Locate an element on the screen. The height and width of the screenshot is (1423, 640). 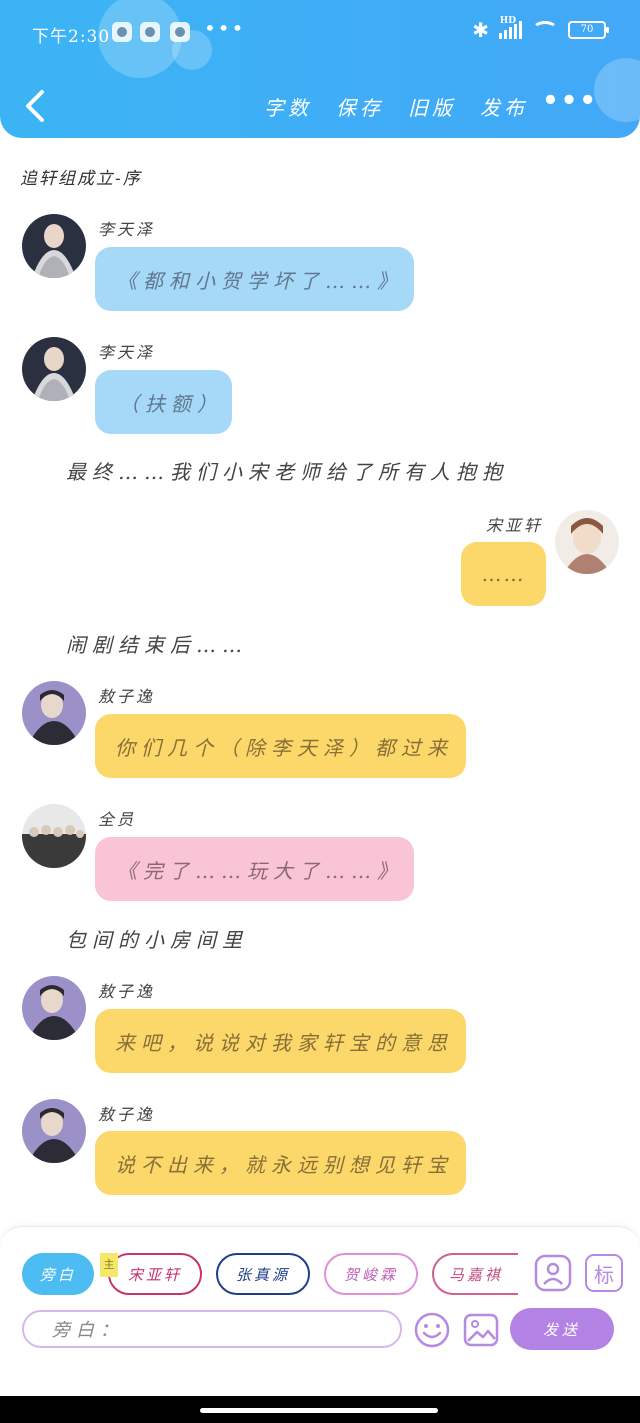
header-toolbar: 字数 保存 旧版 发布 is located at coordinates (396, 106).